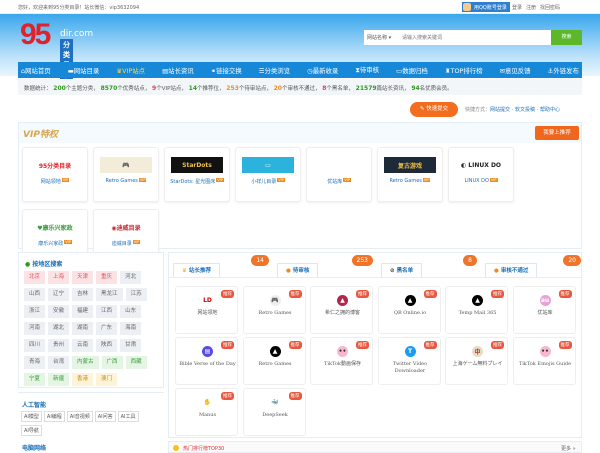  What do you see at coordinates (107, 345) in the screenshot?
I see `region-tag: 陕西` at bounding box center [107, 345].